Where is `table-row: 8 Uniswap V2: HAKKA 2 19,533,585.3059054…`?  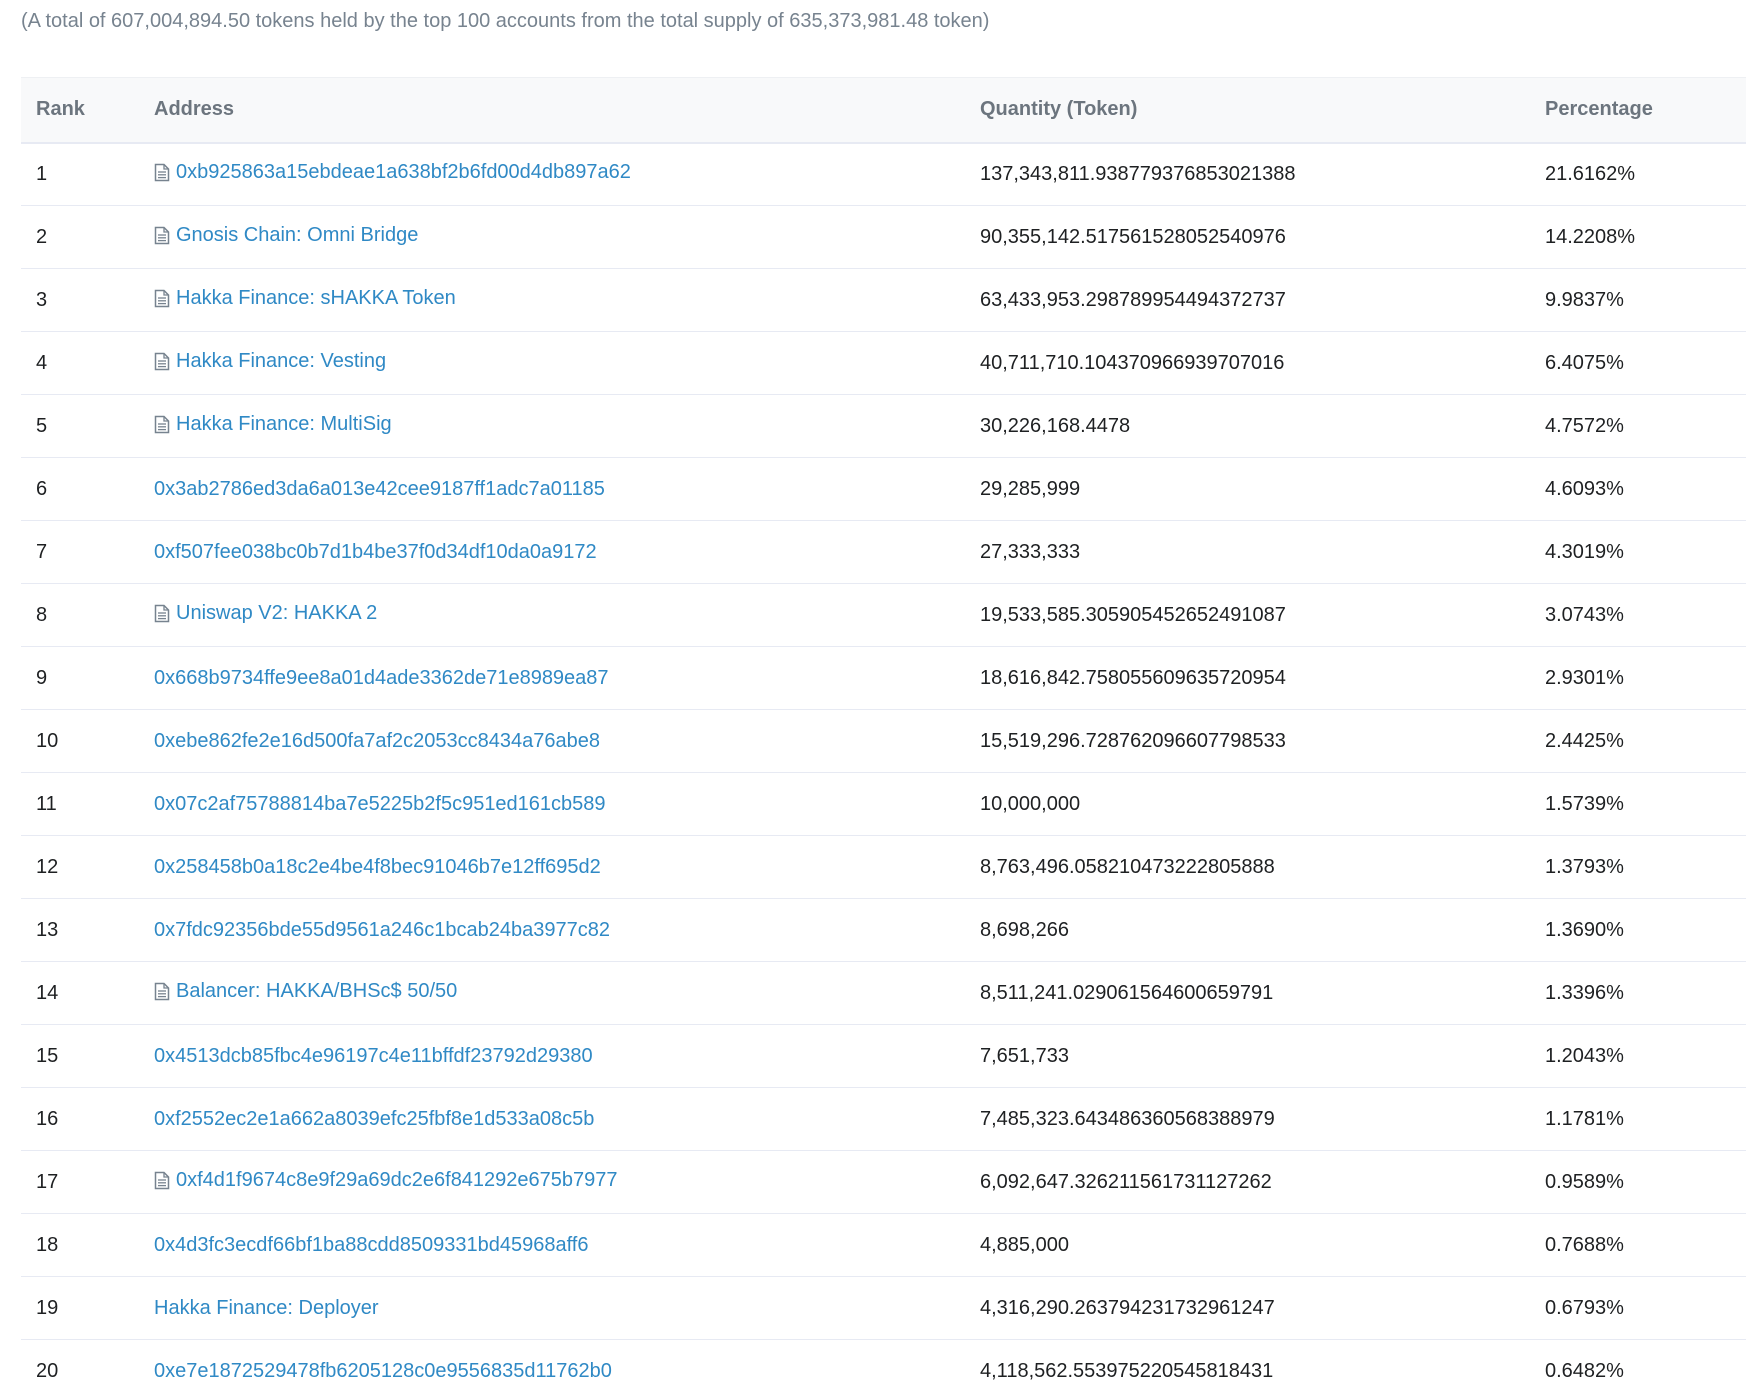 table-row: 8 Uniswap V2: HAKKA 2 19,533,585.3059054… is located at coordinates (883, 615).